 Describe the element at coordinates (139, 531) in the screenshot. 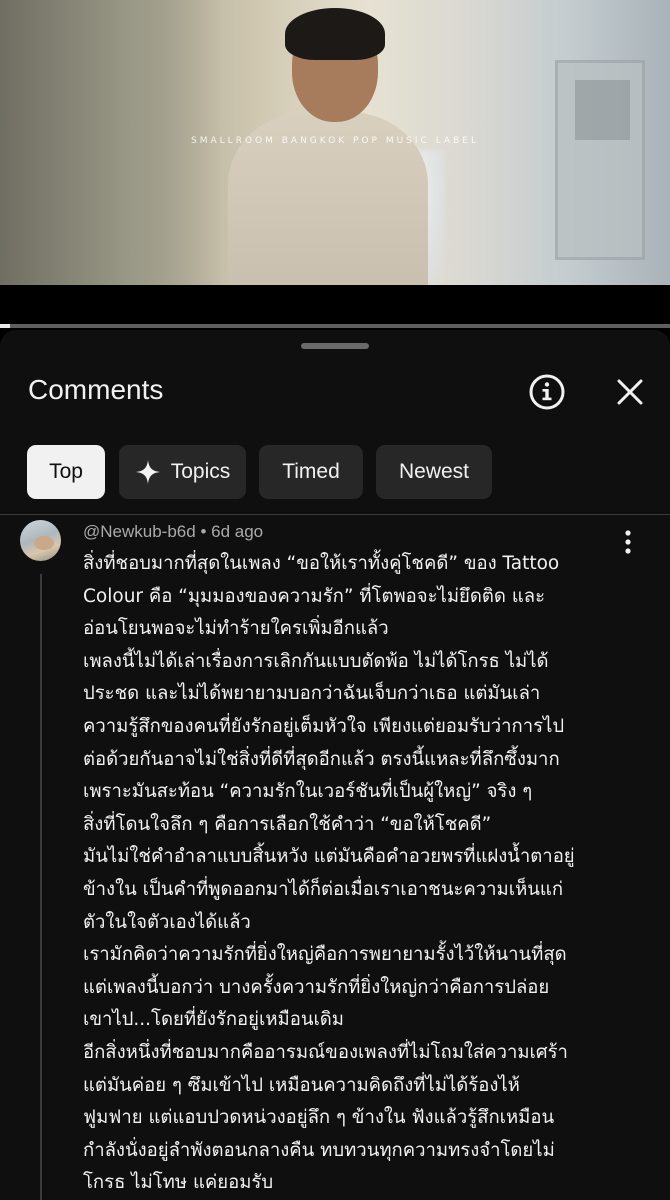

I see `comment-author: @Newkub-b6d` at that location.